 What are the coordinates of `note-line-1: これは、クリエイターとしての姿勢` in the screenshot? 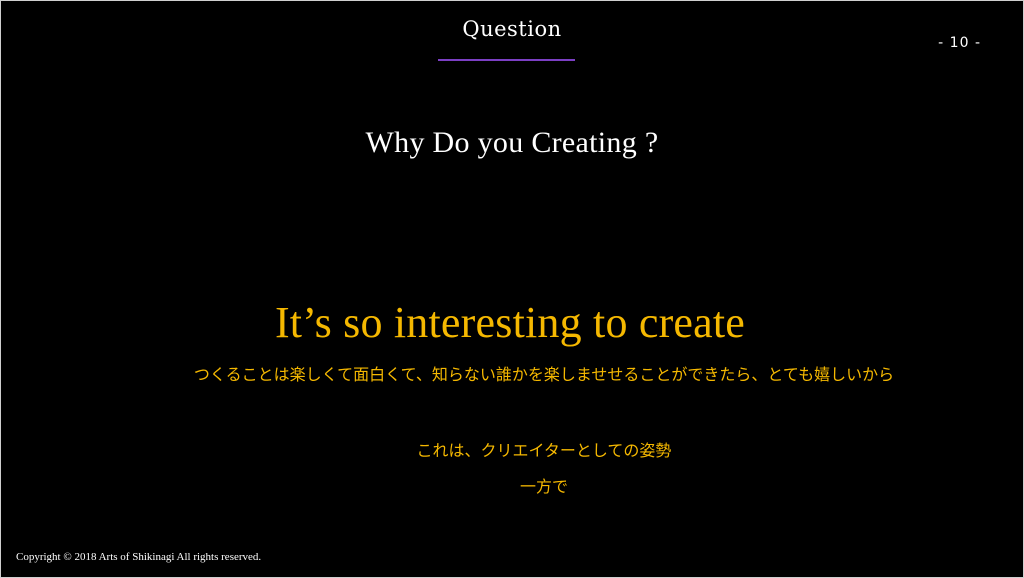 It's located at (544, 450).